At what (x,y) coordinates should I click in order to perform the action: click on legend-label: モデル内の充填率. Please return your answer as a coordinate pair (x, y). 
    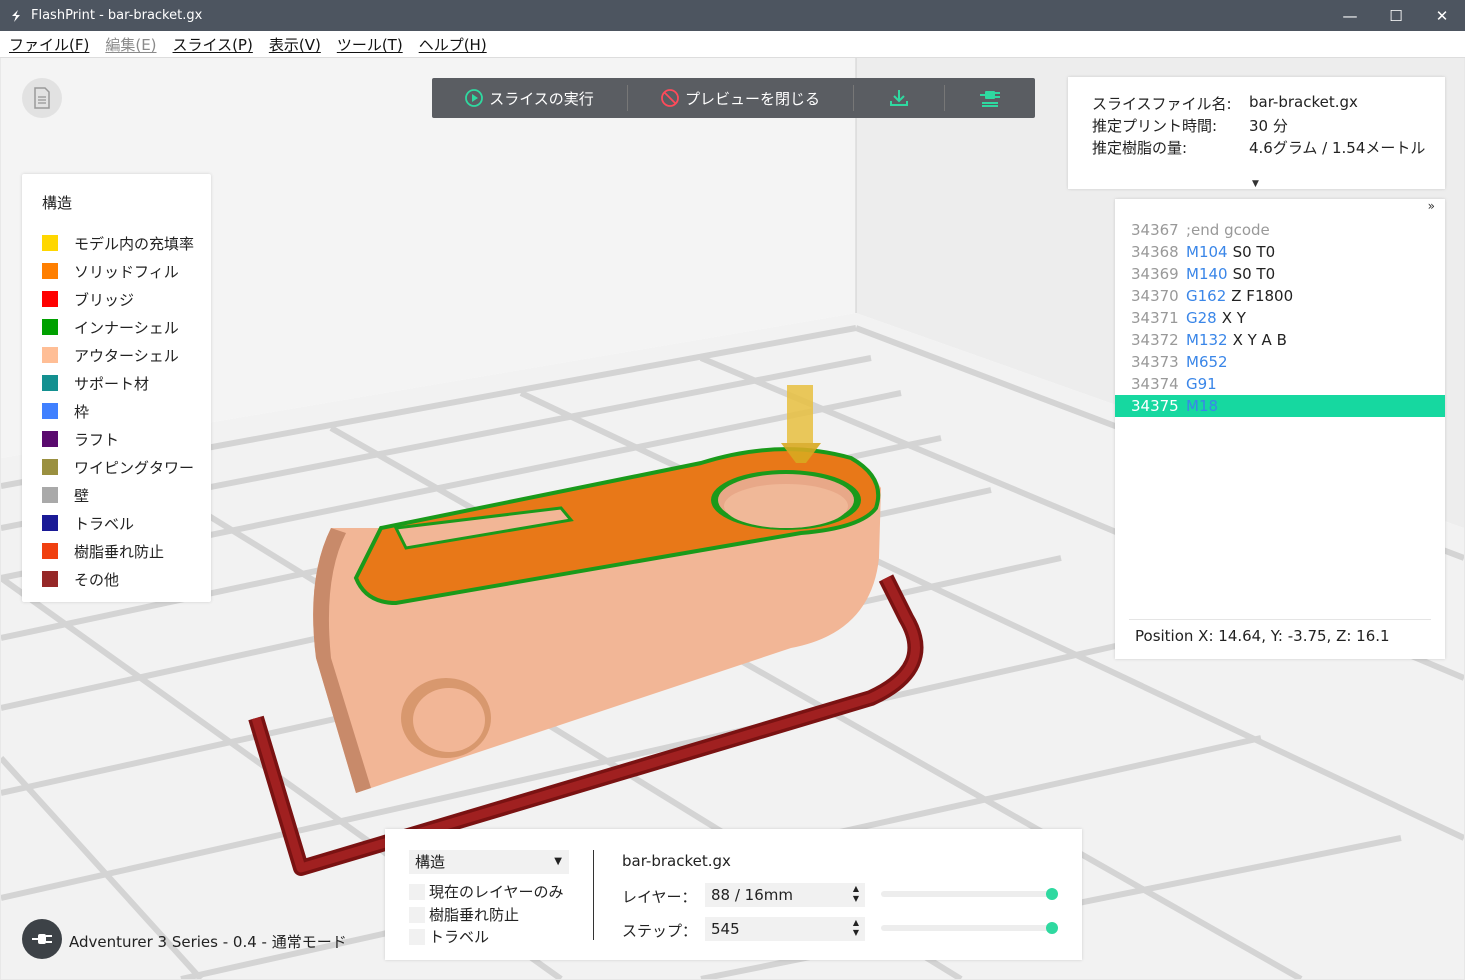
    Looking at the image, I should click on (134, 243).